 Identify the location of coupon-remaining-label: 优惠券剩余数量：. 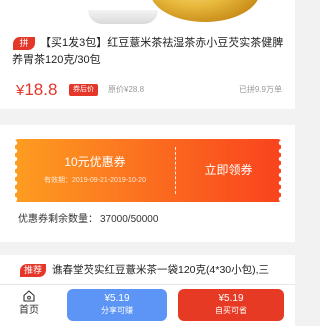
(58, 219).